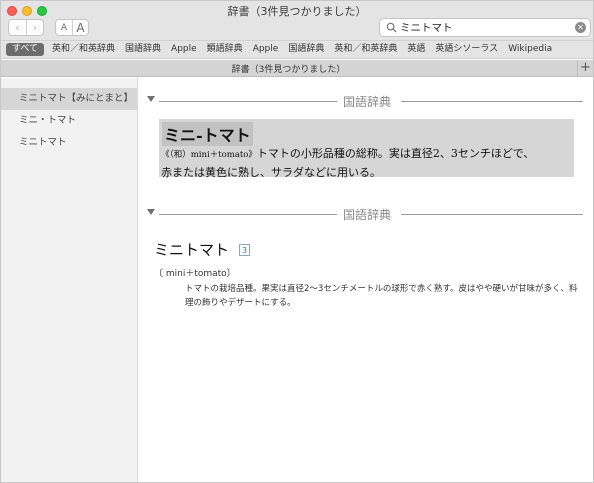 The image size is (594, 483). Describe the element at coordinates (466, 49) in the screenshot. I see `source-english-thesaurus: 英語シソーラス` at that location.